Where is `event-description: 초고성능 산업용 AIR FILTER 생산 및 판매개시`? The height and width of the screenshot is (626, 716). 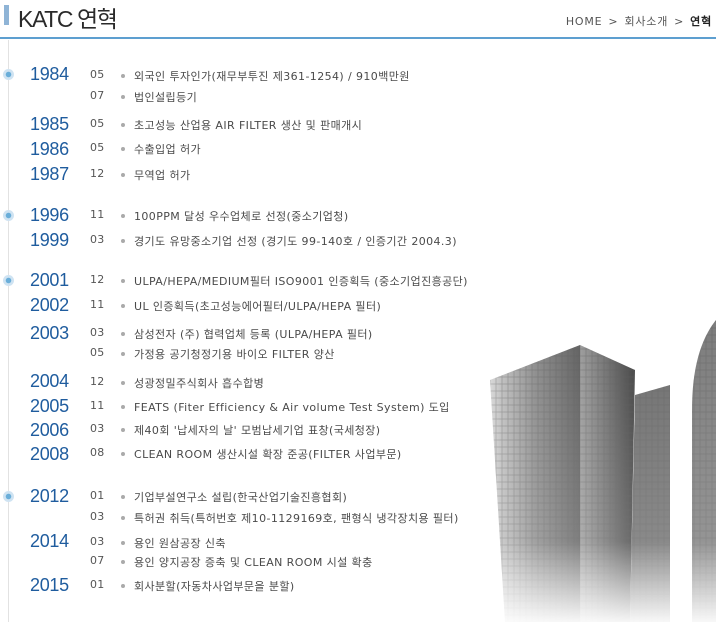 event-description: 초고성능 산업용 AIR FILTER 생산 및 판매개시 is located at coordinates (248, 125).